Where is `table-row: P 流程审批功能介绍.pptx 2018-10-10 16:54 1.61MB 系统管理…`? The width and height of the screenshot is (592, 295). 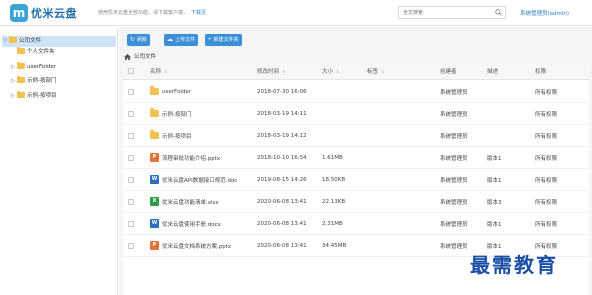 table-row: P 流程审批功能介绍.pptx 2018-10-10 16:54 1.61MB 系统管理… is located at coordinates (356, 158).